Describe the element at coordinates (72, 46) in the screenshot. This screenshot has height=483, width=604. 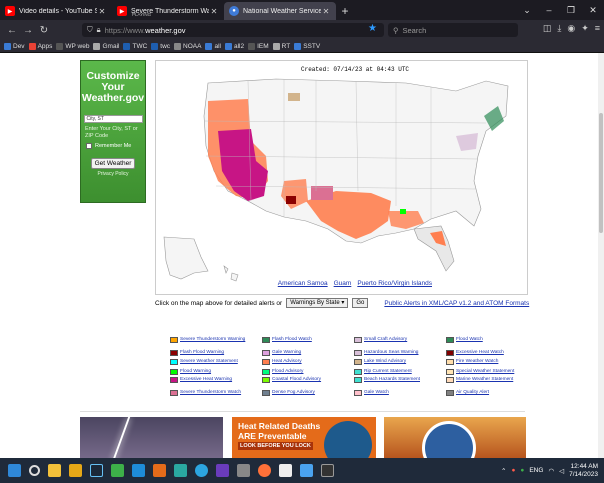
I see `bookmark-wp-web: WP web` at that location.